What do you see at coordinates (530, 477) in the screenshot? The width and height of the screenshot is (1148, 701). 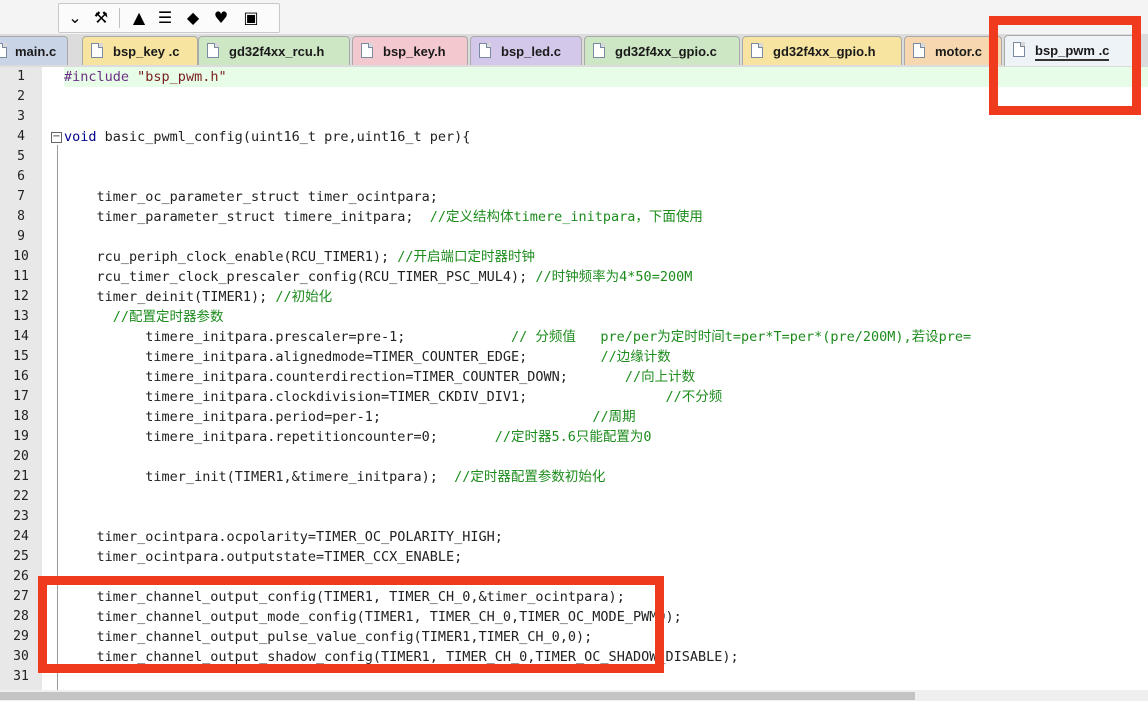 I see `code-comment: //定时器配置参数初始化` at bounding box center [530, 477].